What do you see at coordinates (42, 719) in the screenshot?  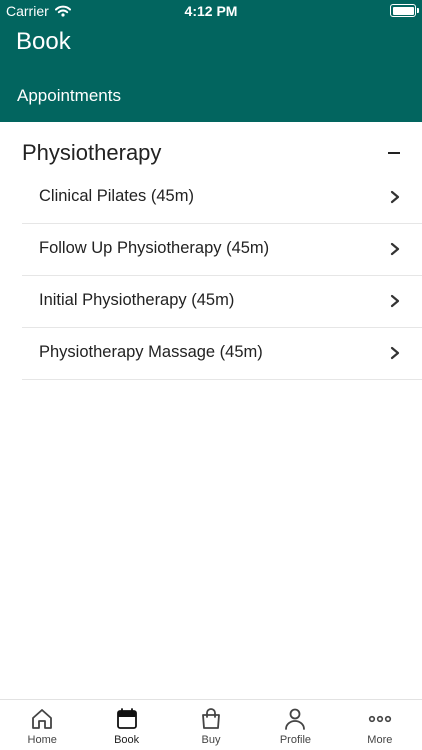 I see `home-icon` at bounding box center [42, 719].